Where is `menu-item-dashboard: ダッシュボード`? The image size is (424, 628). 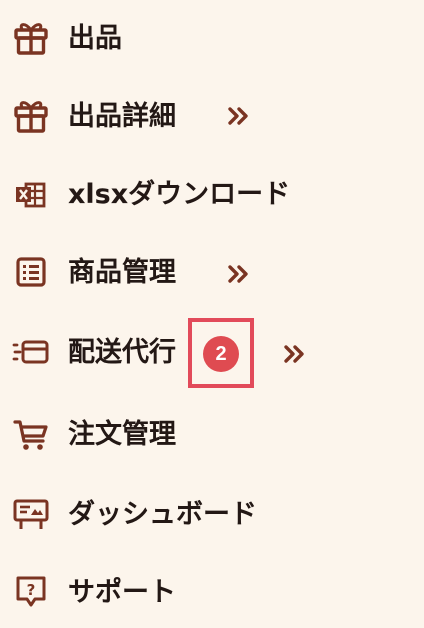 menu-item-dashboard: ダッシュボード is located at coordinates (133, 514).